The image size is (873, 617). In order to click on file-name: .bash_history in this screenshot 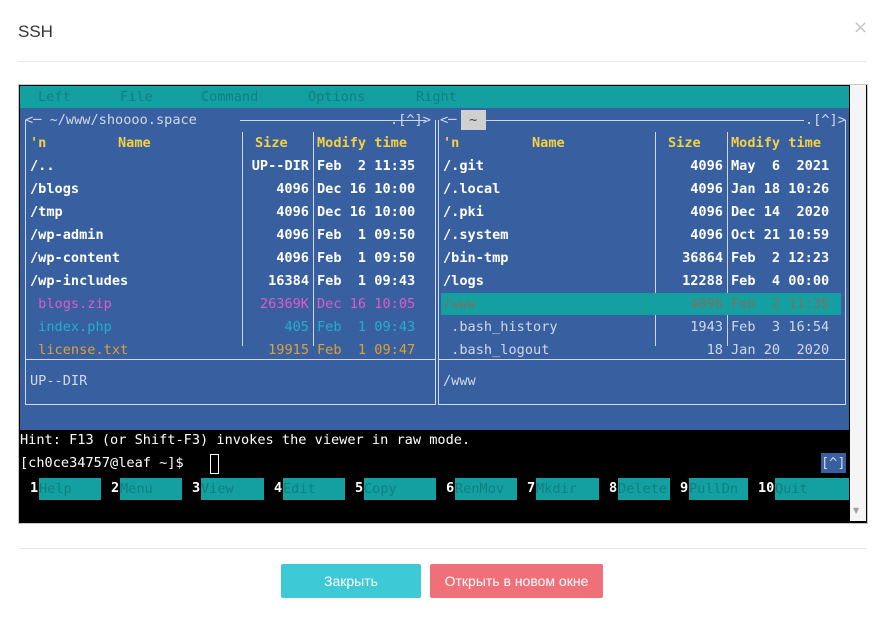, I will do `click(500, 327)`.